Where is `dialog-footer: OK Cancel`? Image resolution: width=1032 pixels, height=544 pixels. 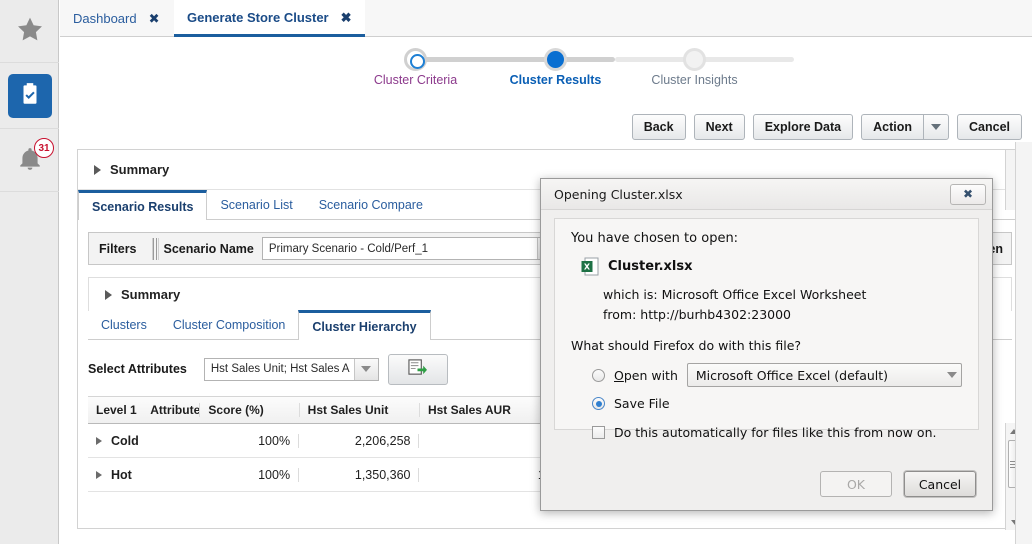 dialog-footer: OK Cancel is located at coordinates (766, 484).